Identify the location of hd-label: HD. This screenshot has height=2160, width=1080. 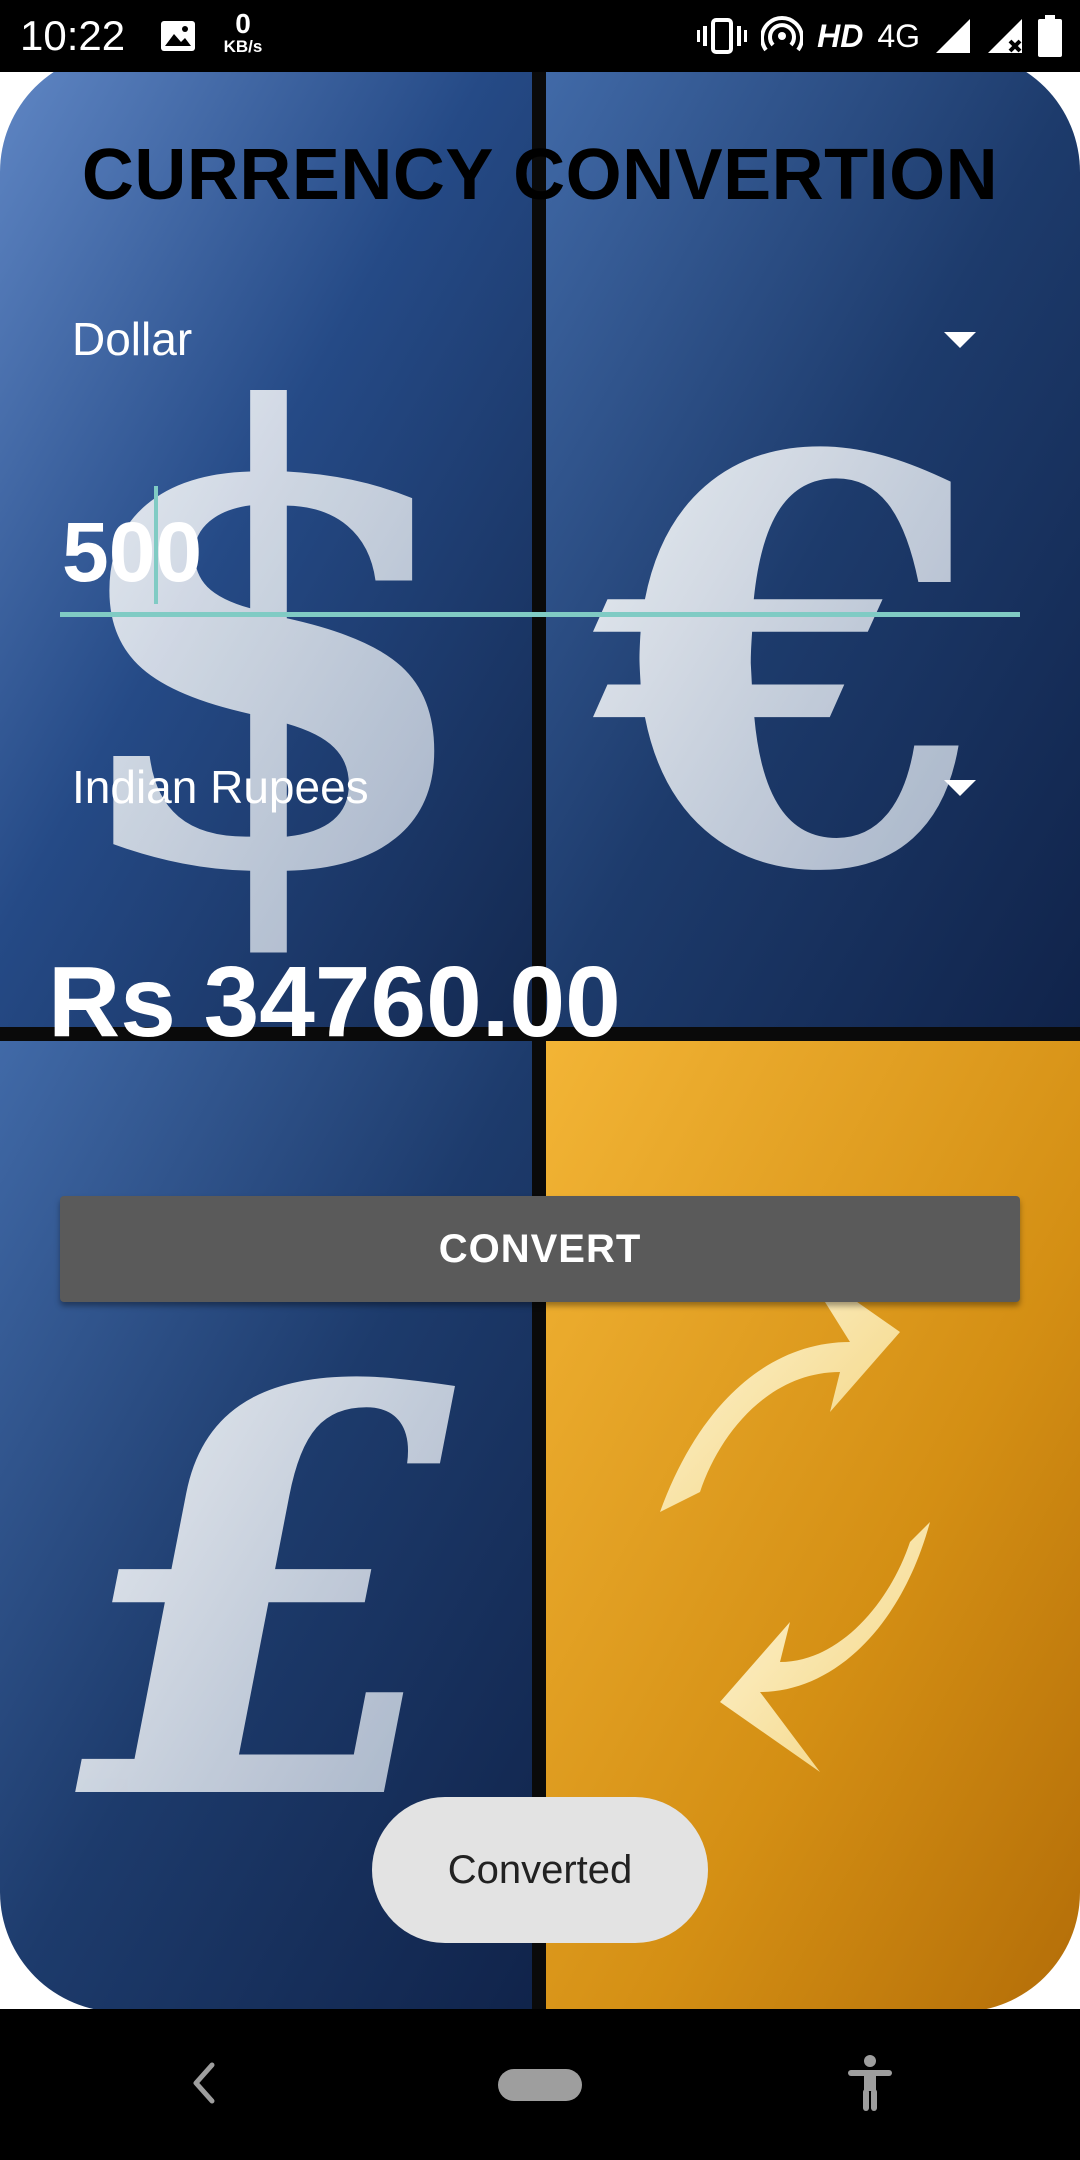
(840, 35).